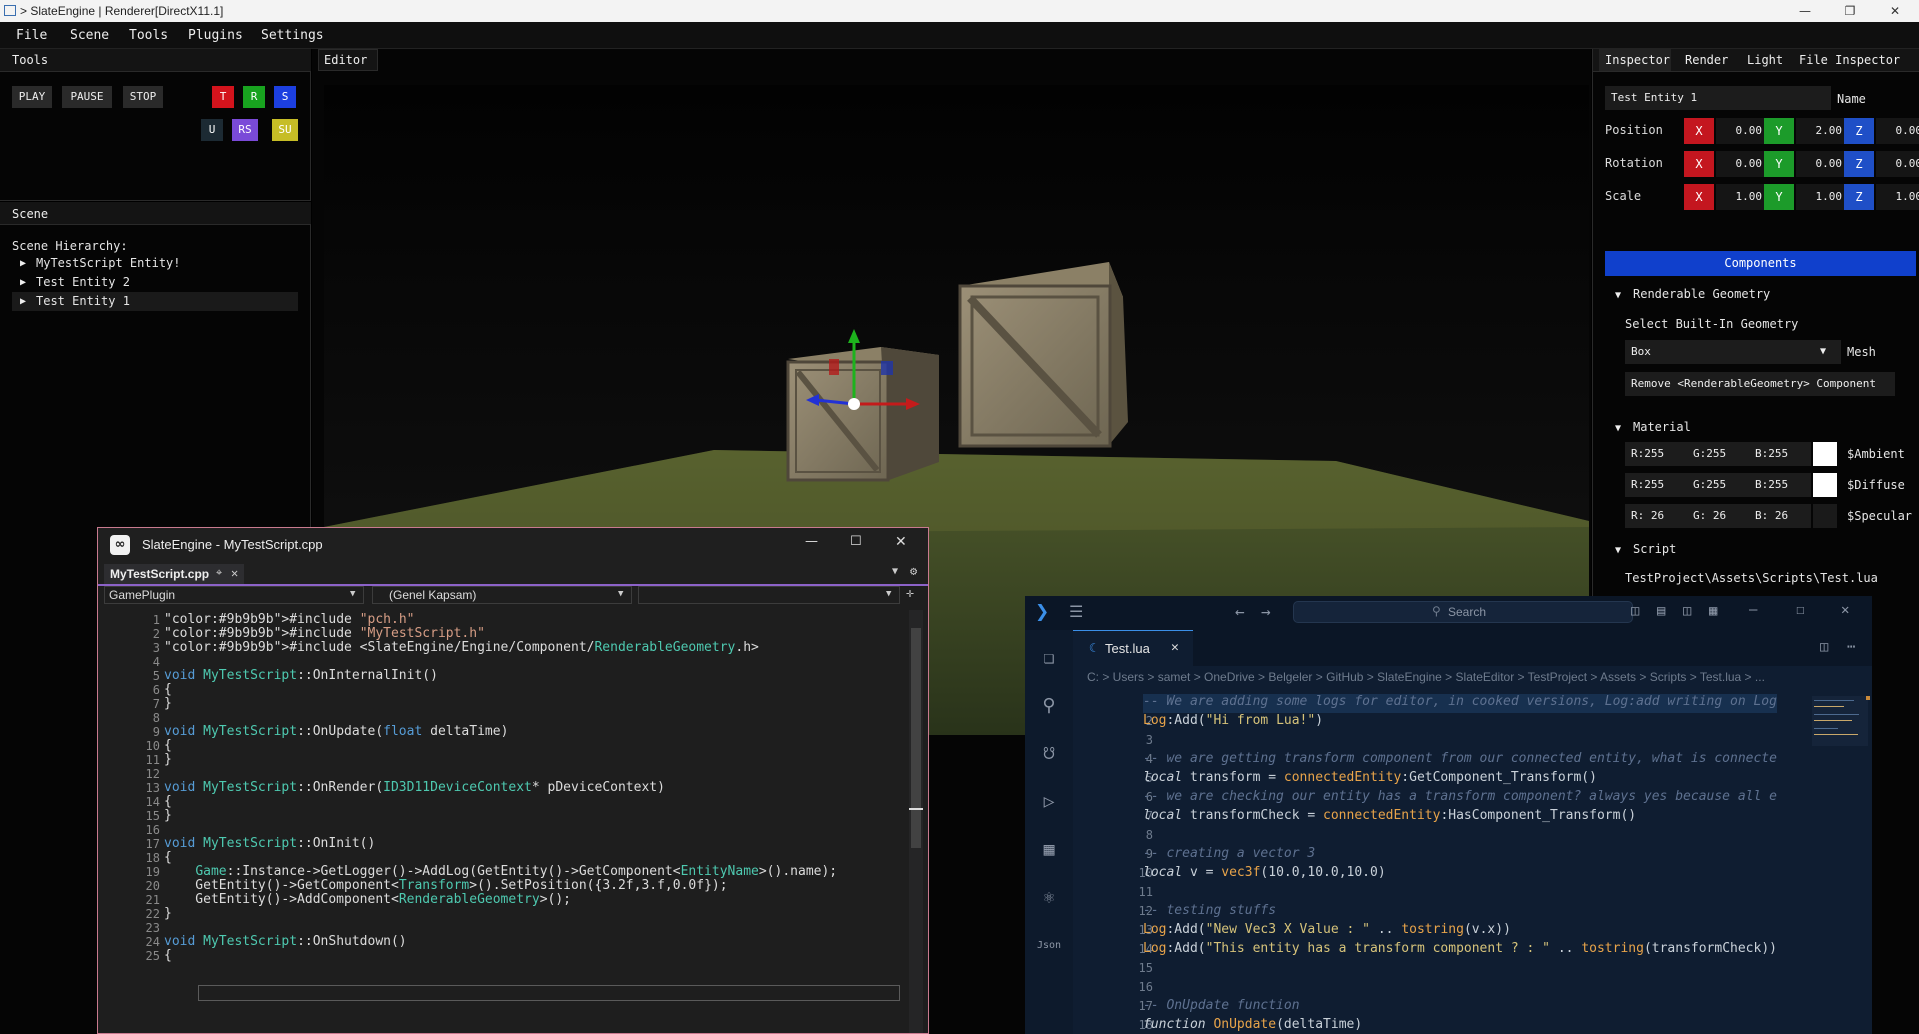 This screenshot has width=1919, height=1034. Describe the element at coordinates (155, 282) in the screenshot. I see `hierarchy-item-test-entity-2: ▶ Test Entity 2` at that location.